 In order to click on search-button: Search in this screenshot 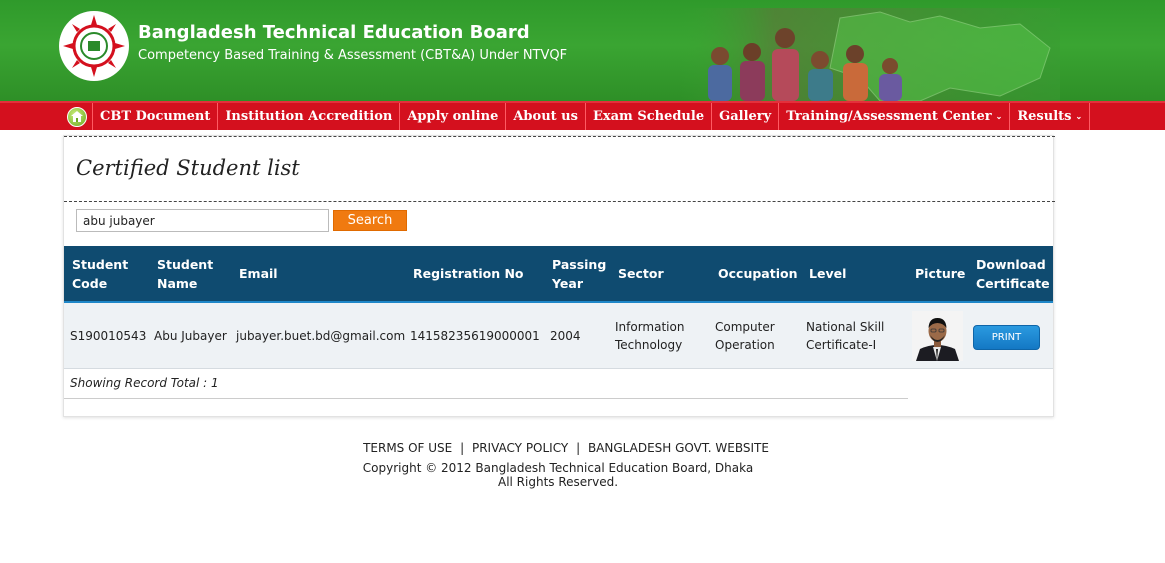, I will do `click(370, 220)`.